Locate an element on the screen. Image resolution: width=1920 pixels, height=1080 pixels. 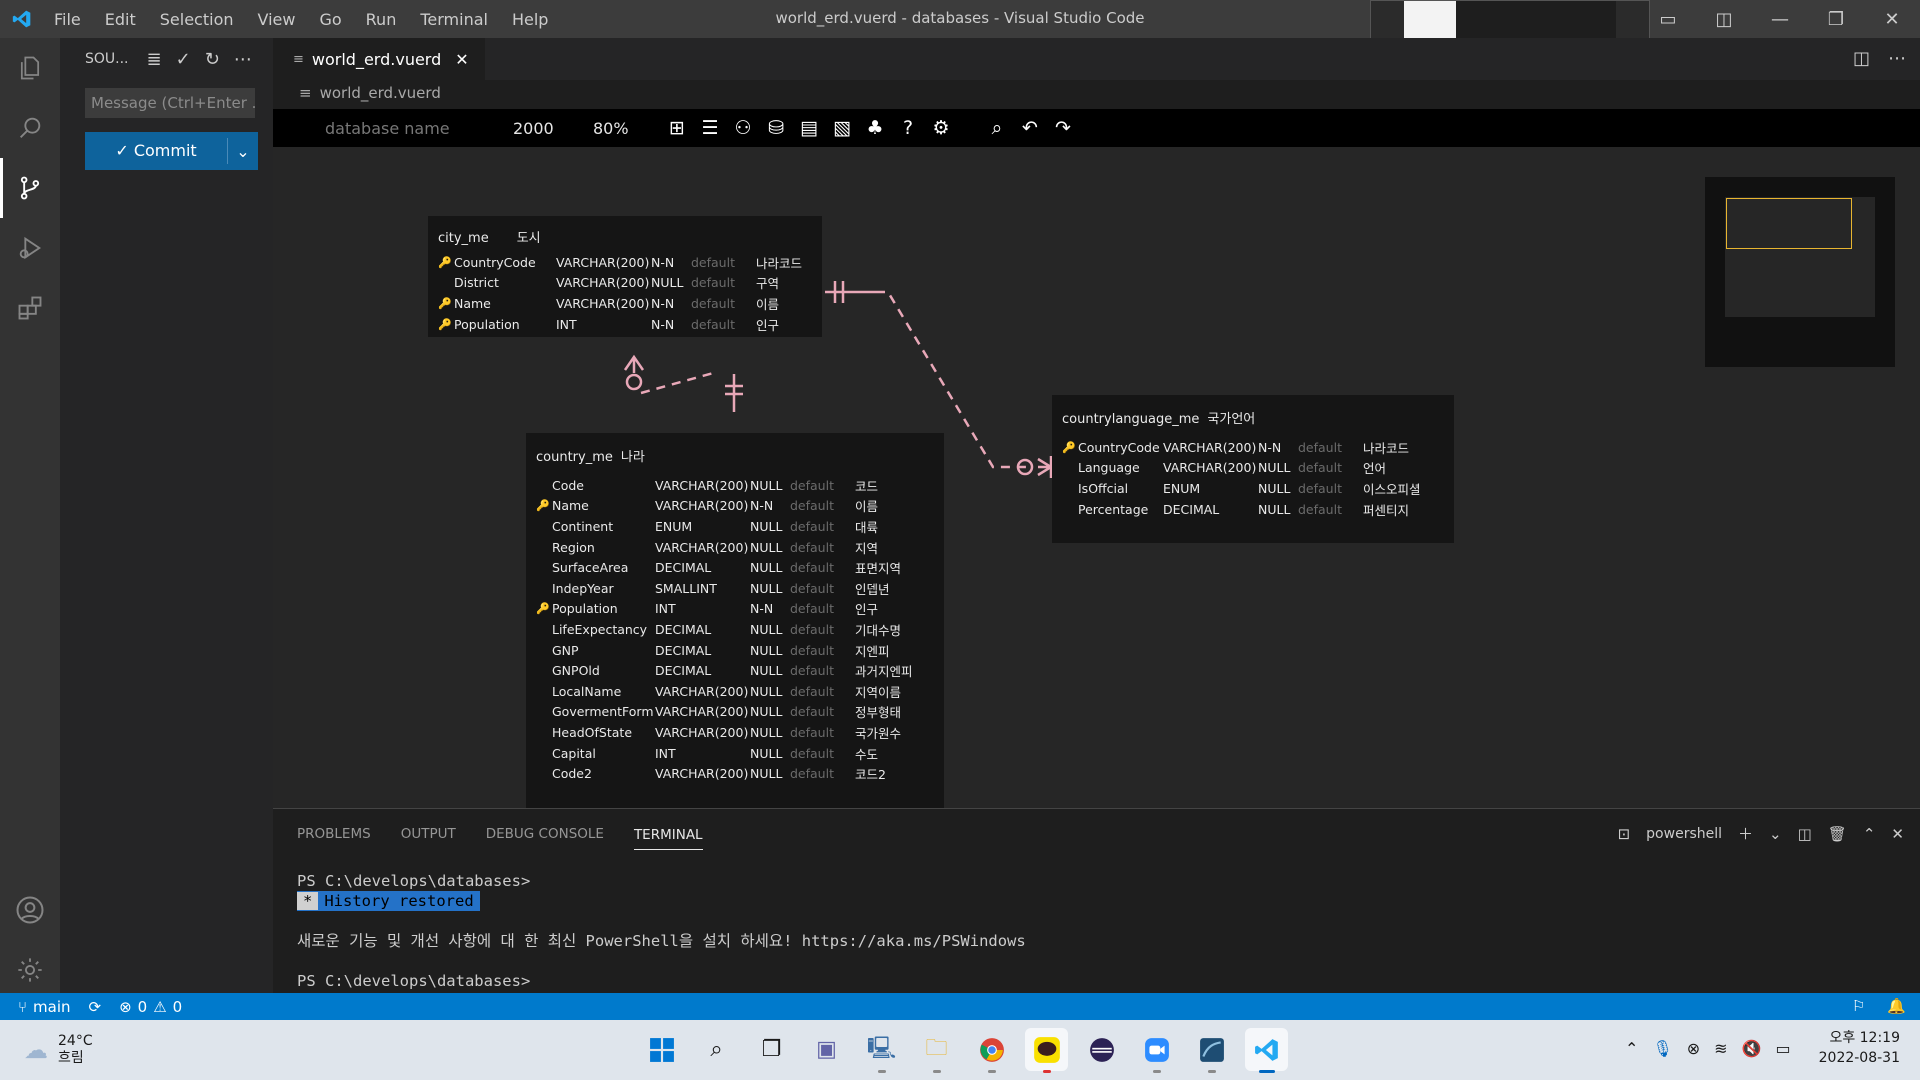
weather-widget: ☁ 24°C 흐림 is located at coordinates (58, 1050).